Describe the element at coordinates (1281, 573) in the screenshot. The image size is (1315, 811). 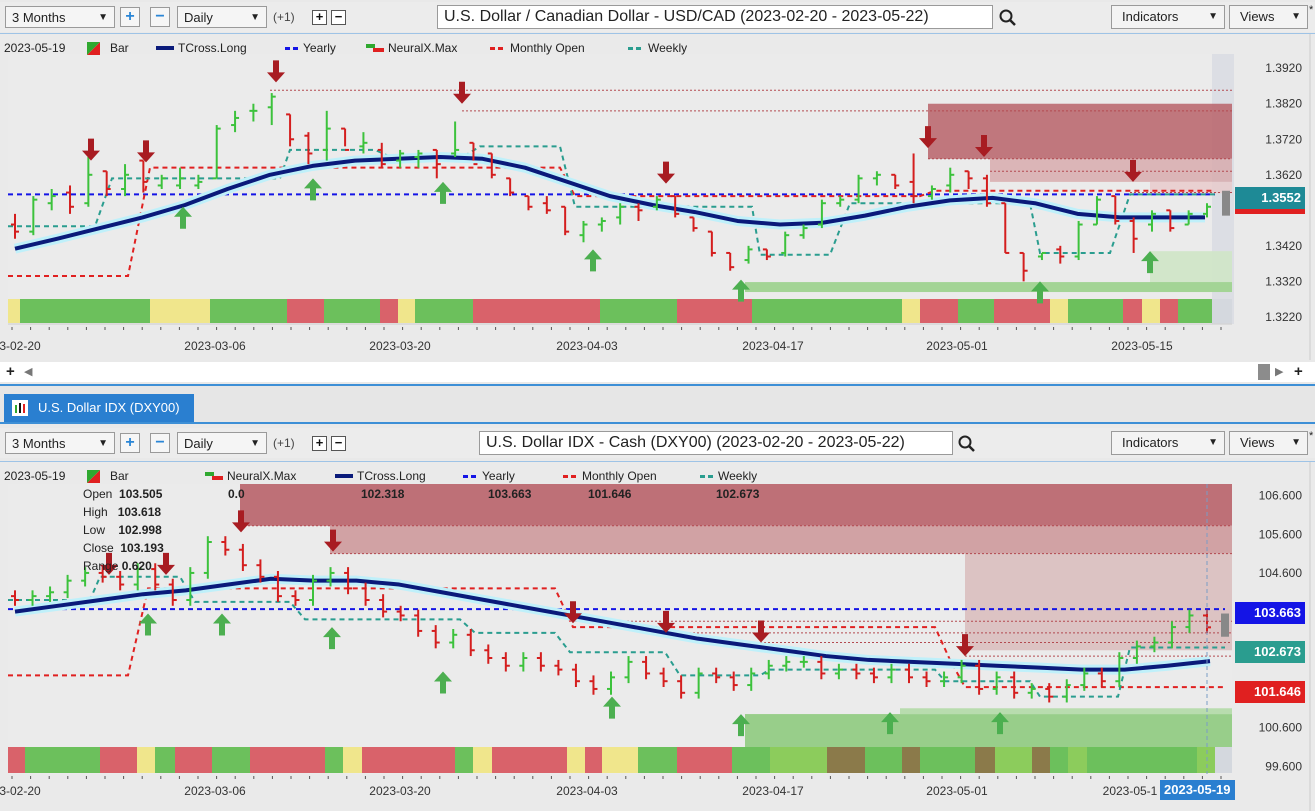
I see `y-tick-label: 104.600` at that location.